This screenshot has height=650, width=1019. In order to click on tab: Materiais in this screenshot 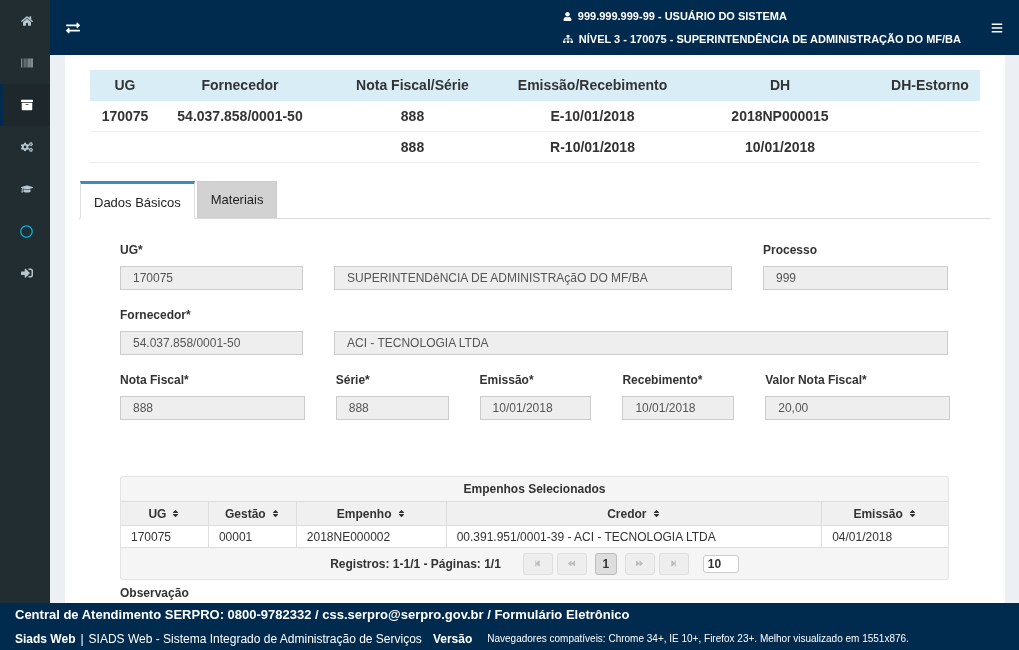, I will do `click(237, 199)`.